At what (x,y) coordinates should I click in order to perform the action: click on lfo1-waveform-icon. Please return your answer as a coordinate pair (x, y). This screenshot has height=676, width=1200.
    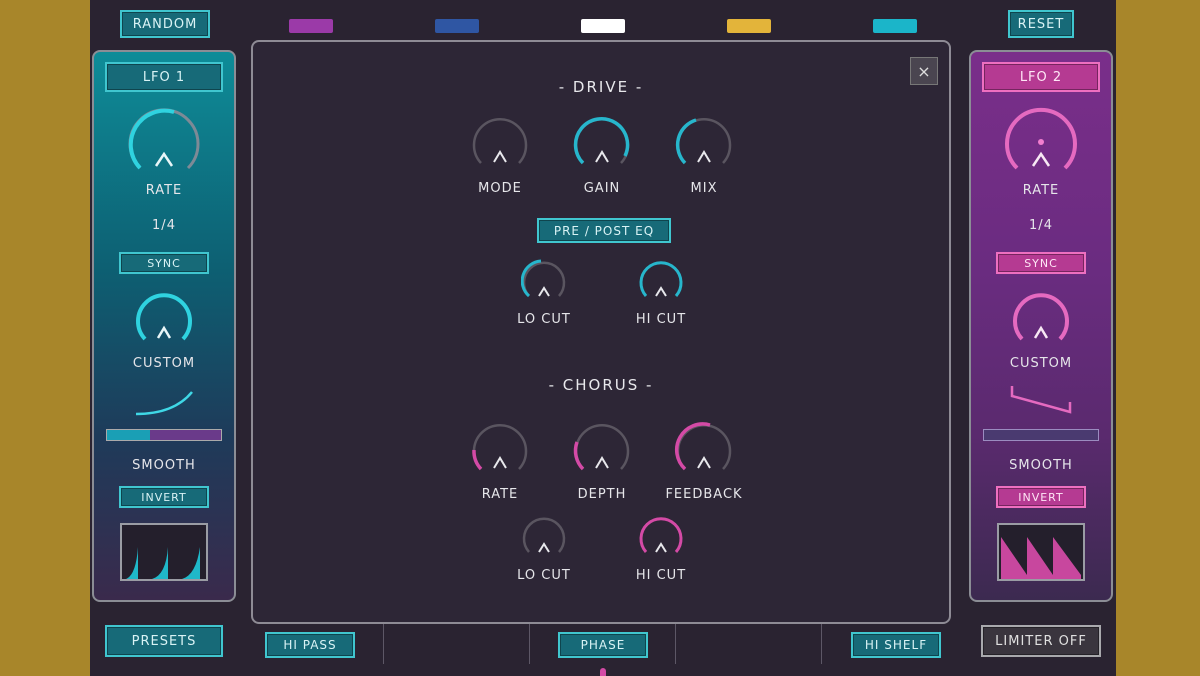
    Looking at the image, I should click on (163, 563).